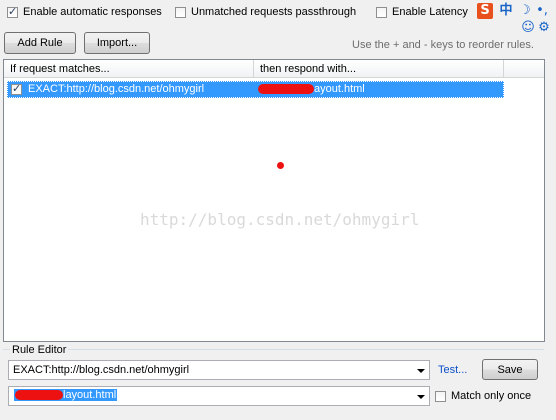 Image resolution: width=556 pixels, height=420 pixels. I want to click on enable-latency-checkbox, so click(381, 12).